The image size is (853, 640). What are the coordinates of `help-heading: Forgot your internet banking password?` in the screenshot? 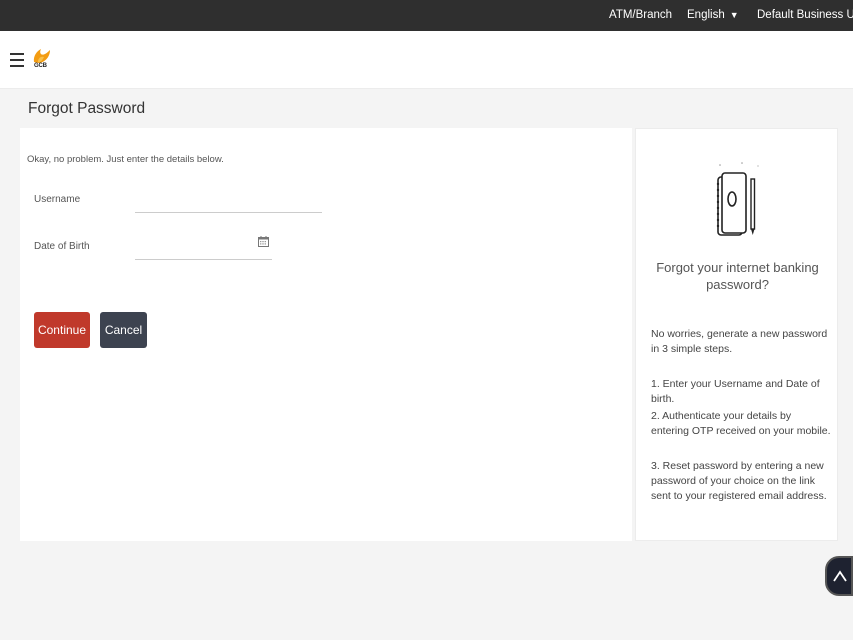 It's located at (737, 276).